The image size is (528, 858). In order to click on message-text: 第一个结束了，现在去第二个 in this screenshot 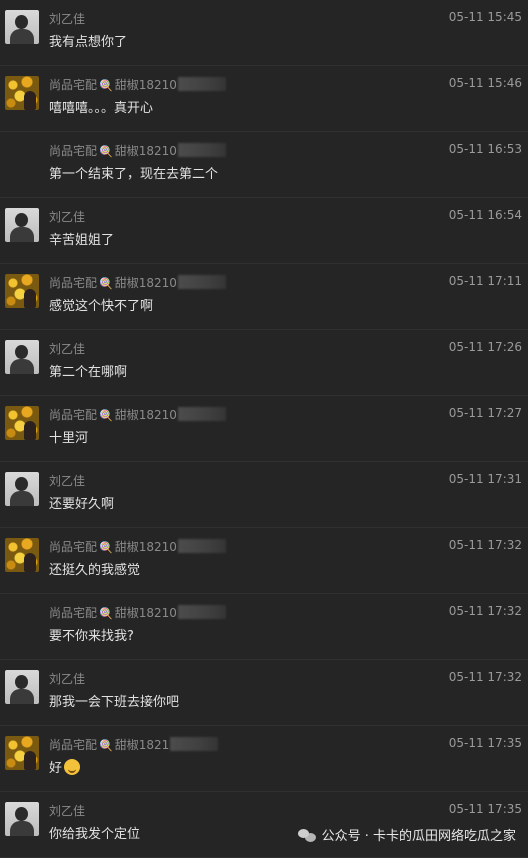, I will do `click(133, 172)`.